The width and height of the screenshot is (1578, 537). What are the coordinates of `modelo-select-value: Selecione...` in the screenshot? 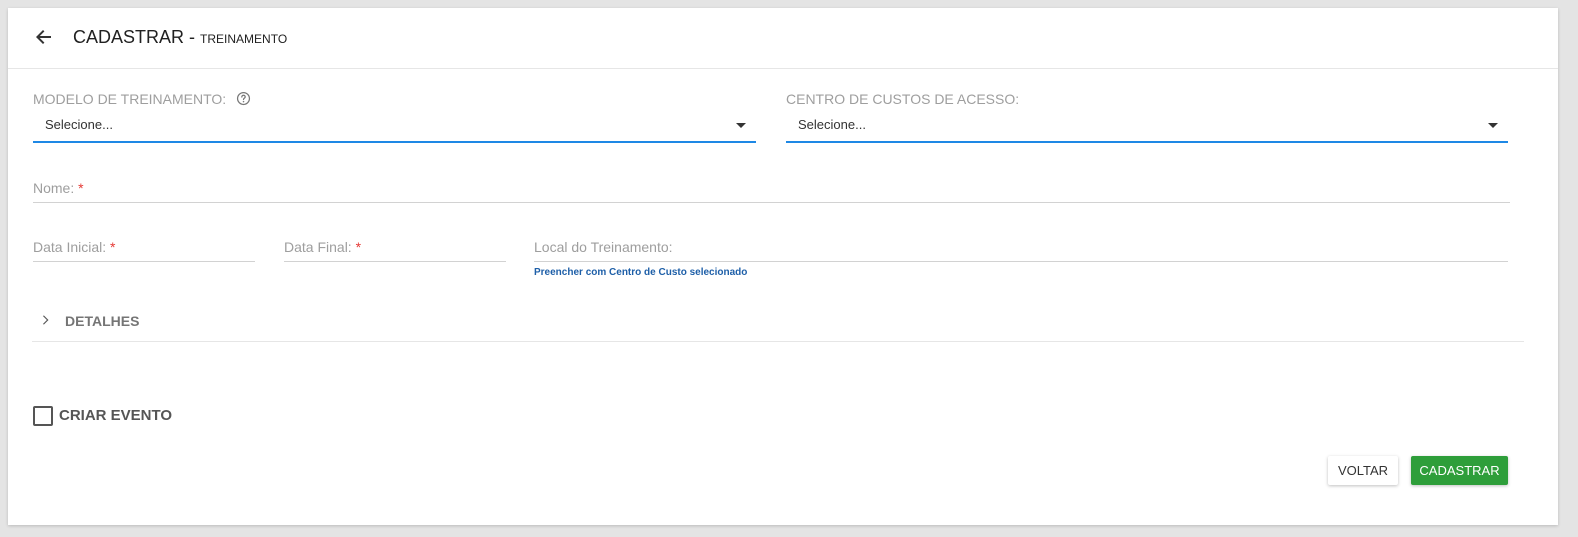 It's located at (79, 124).